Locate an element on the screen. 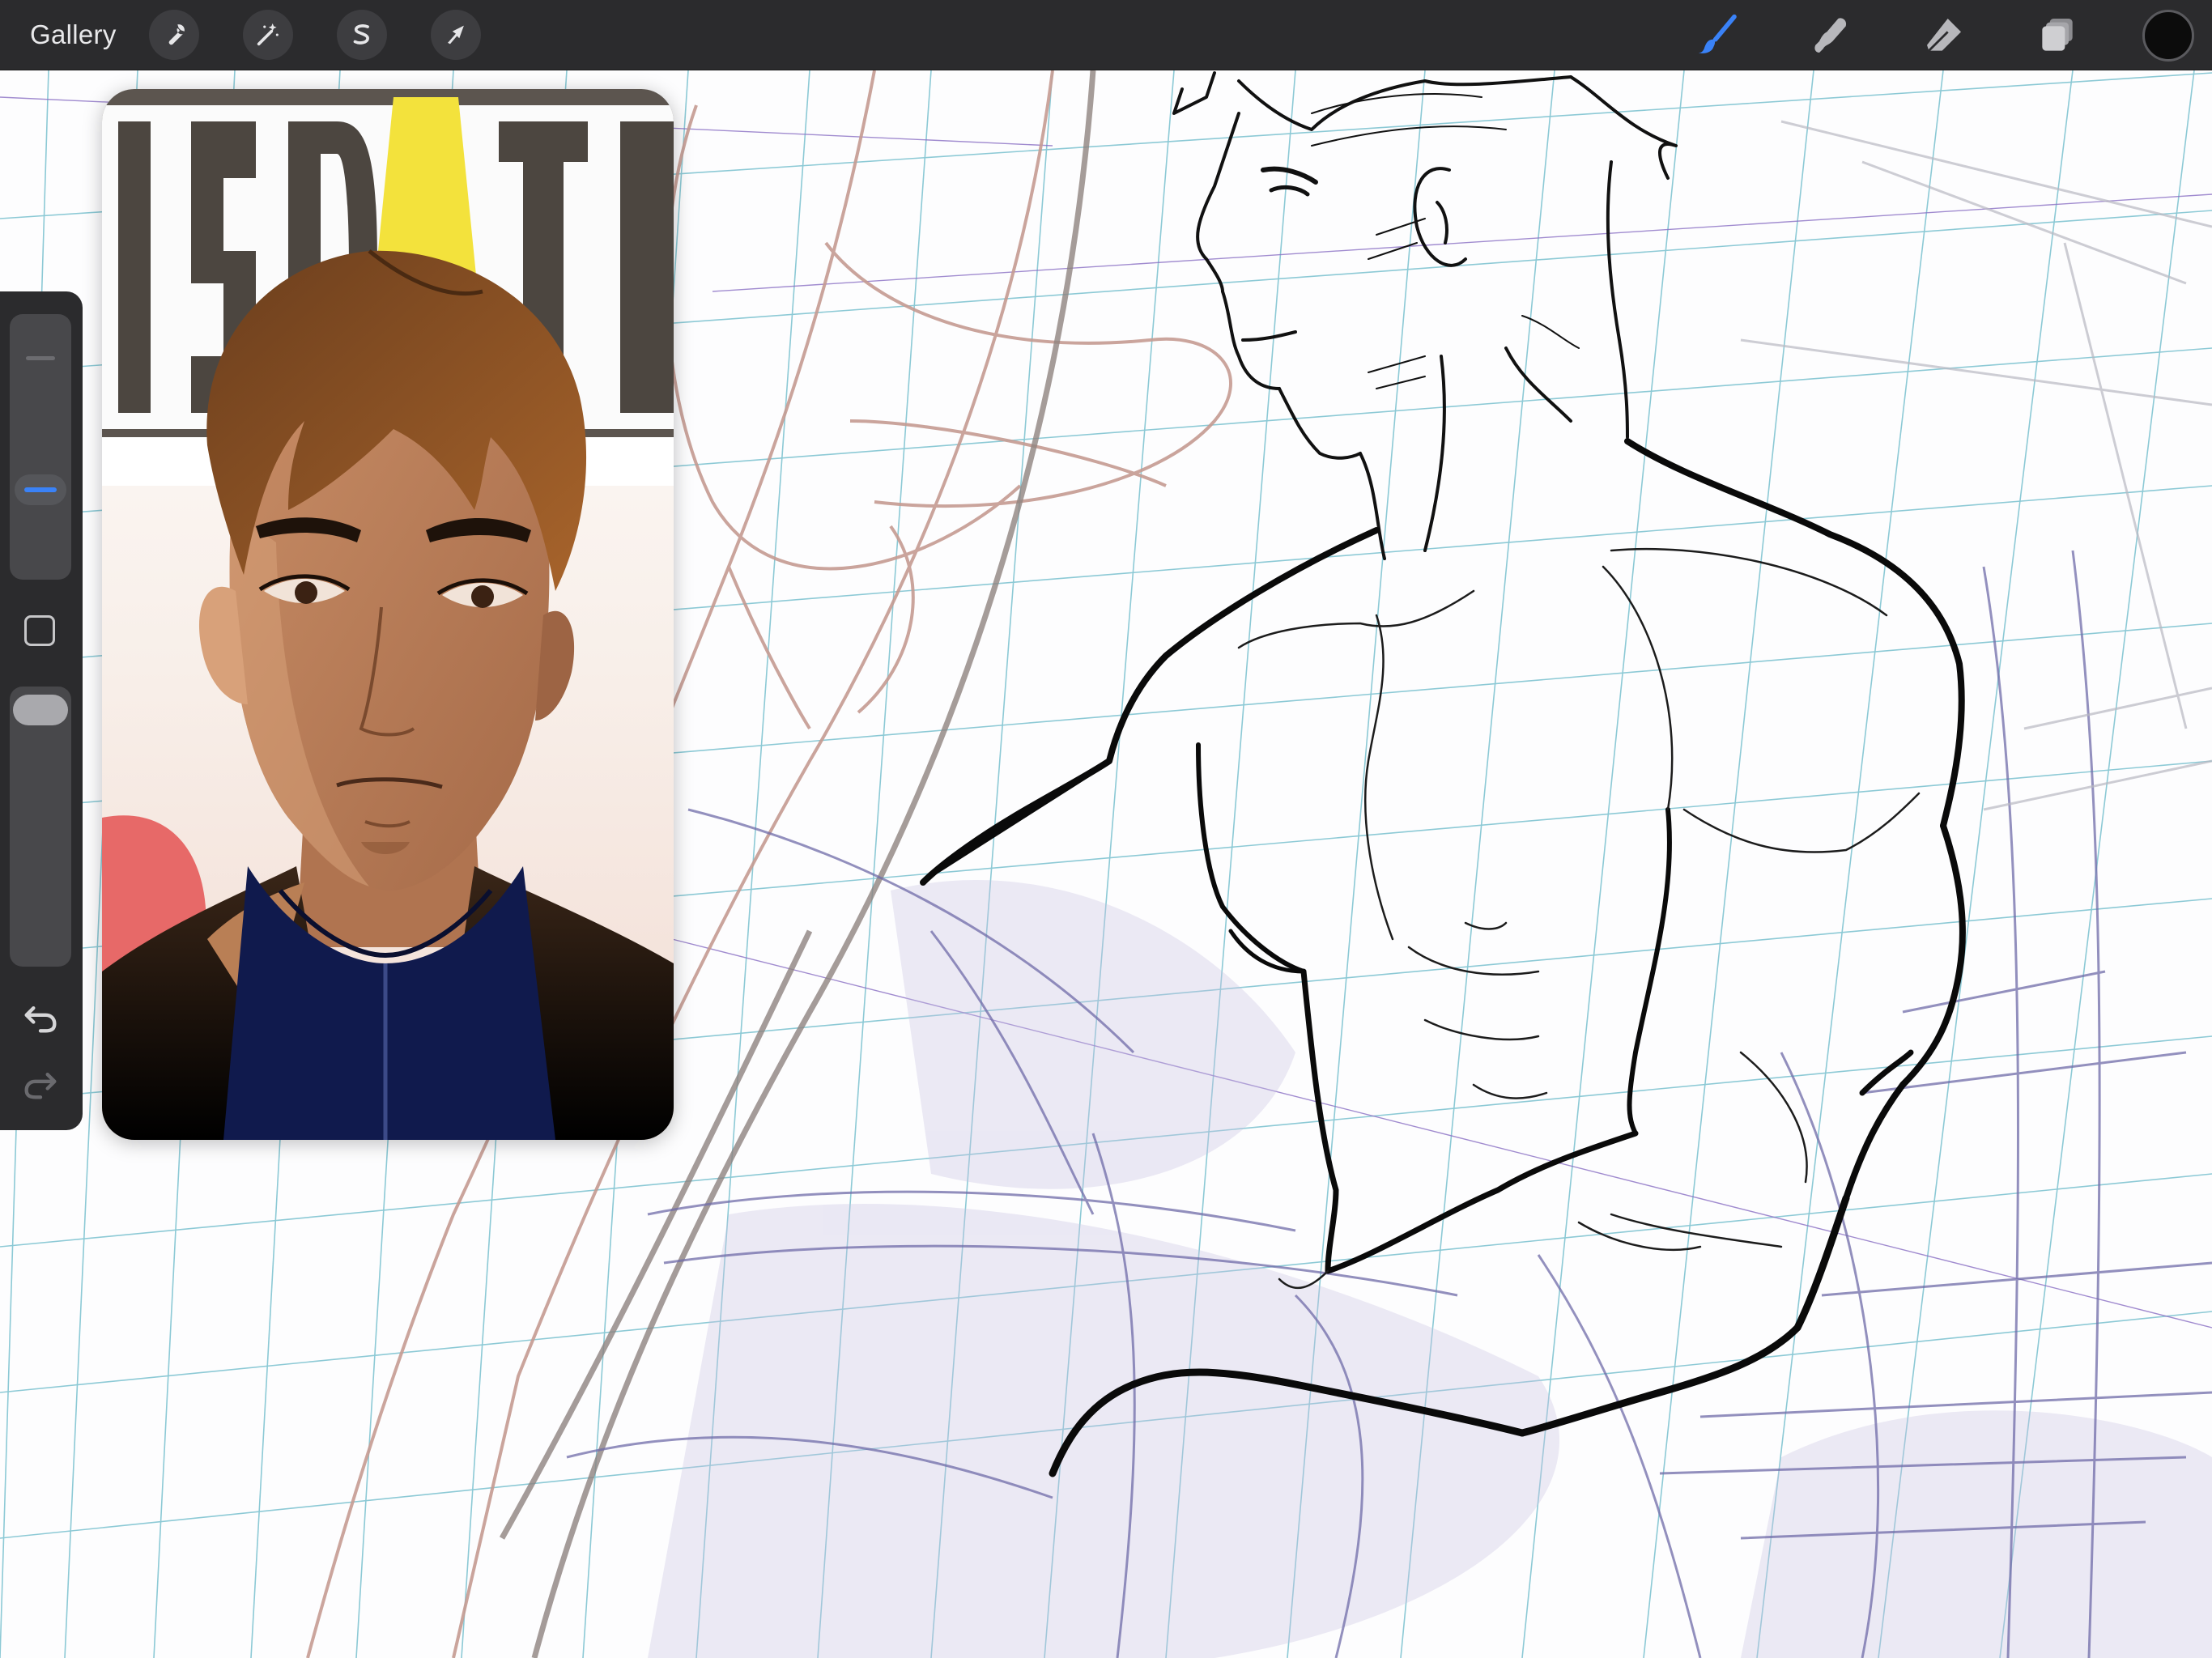 The image size is (2212, 1658). color-picker-button is located at coordinates (2168, 35).